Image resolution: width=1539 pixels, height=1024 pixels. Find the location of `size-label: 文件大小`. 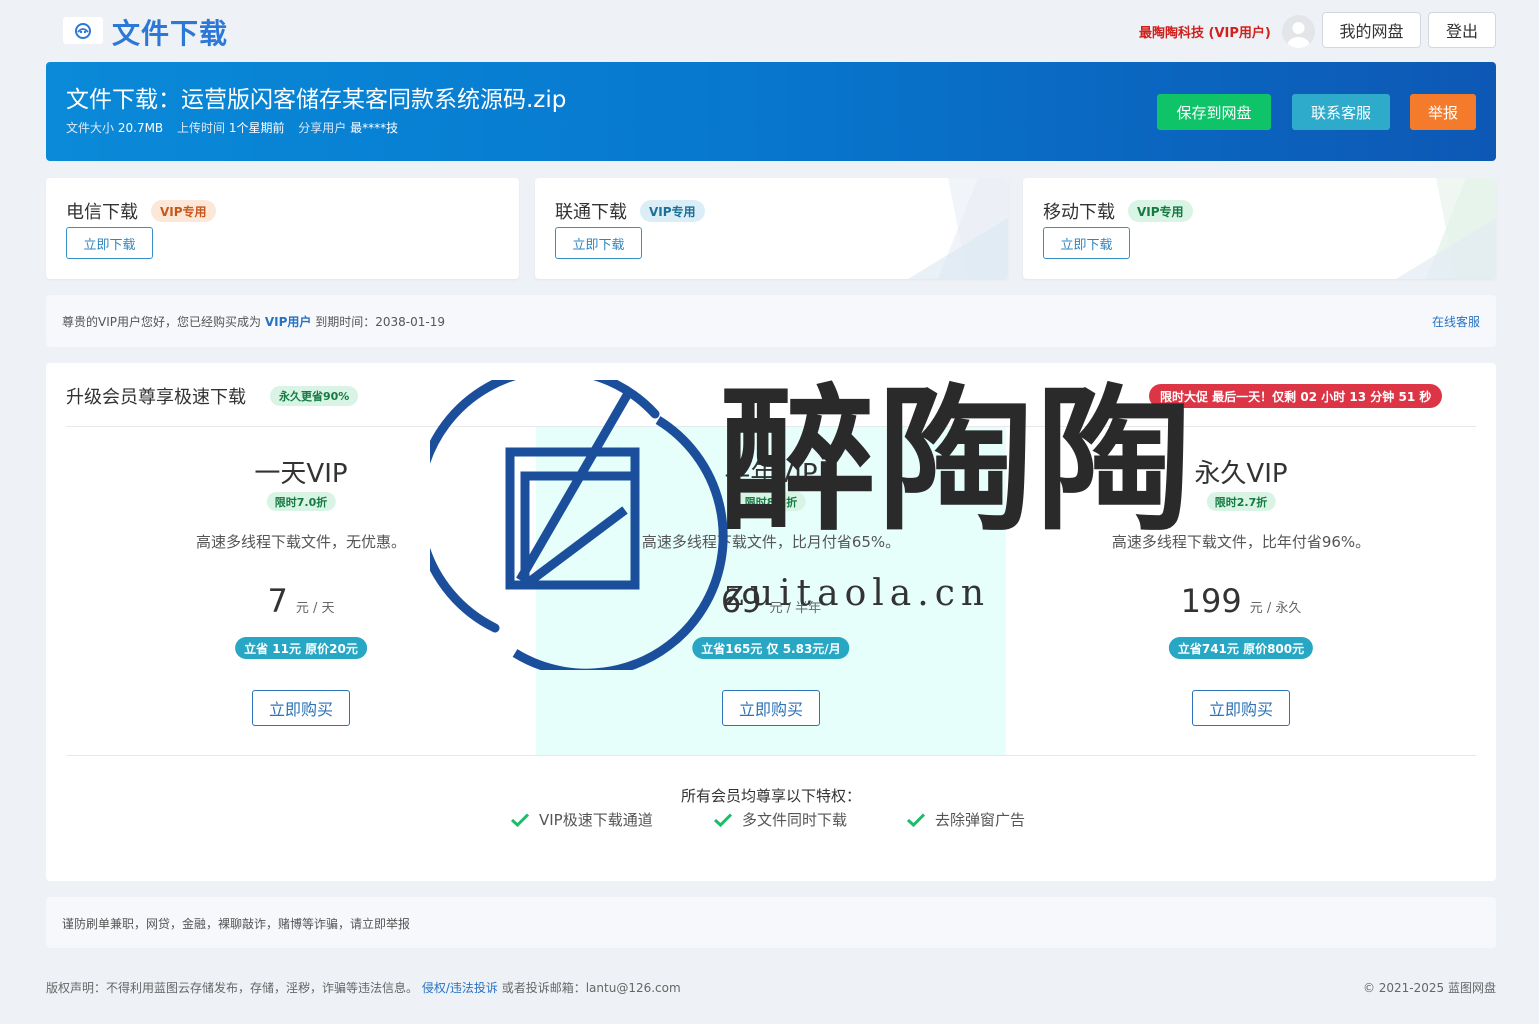

size-label: 文件大小 is located at coordinates (90, 128).